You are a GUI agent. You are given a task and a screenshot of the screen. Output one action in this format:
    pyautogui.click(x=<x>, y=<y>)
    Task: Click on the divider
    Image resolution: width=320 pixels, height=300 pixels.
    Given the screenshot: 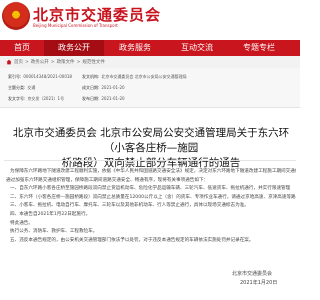 What is the action you would take?
    pyautogui.click(x=150, y=160)
    